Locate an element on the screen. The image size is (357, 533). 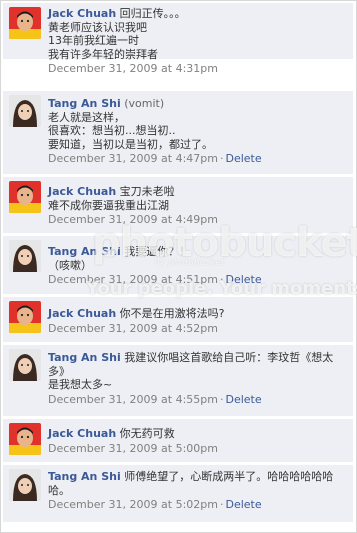
comment-meta: December 31, 2009 at 5:00pm is located at coordinates (198, 449).